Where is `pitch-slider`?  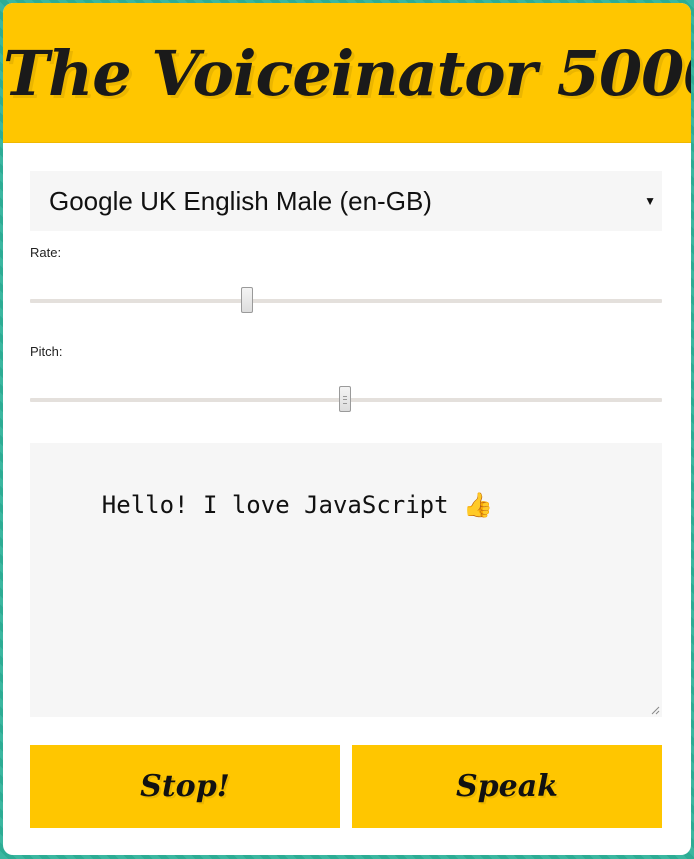 pitch-slider is located at coordinates (346, 400).